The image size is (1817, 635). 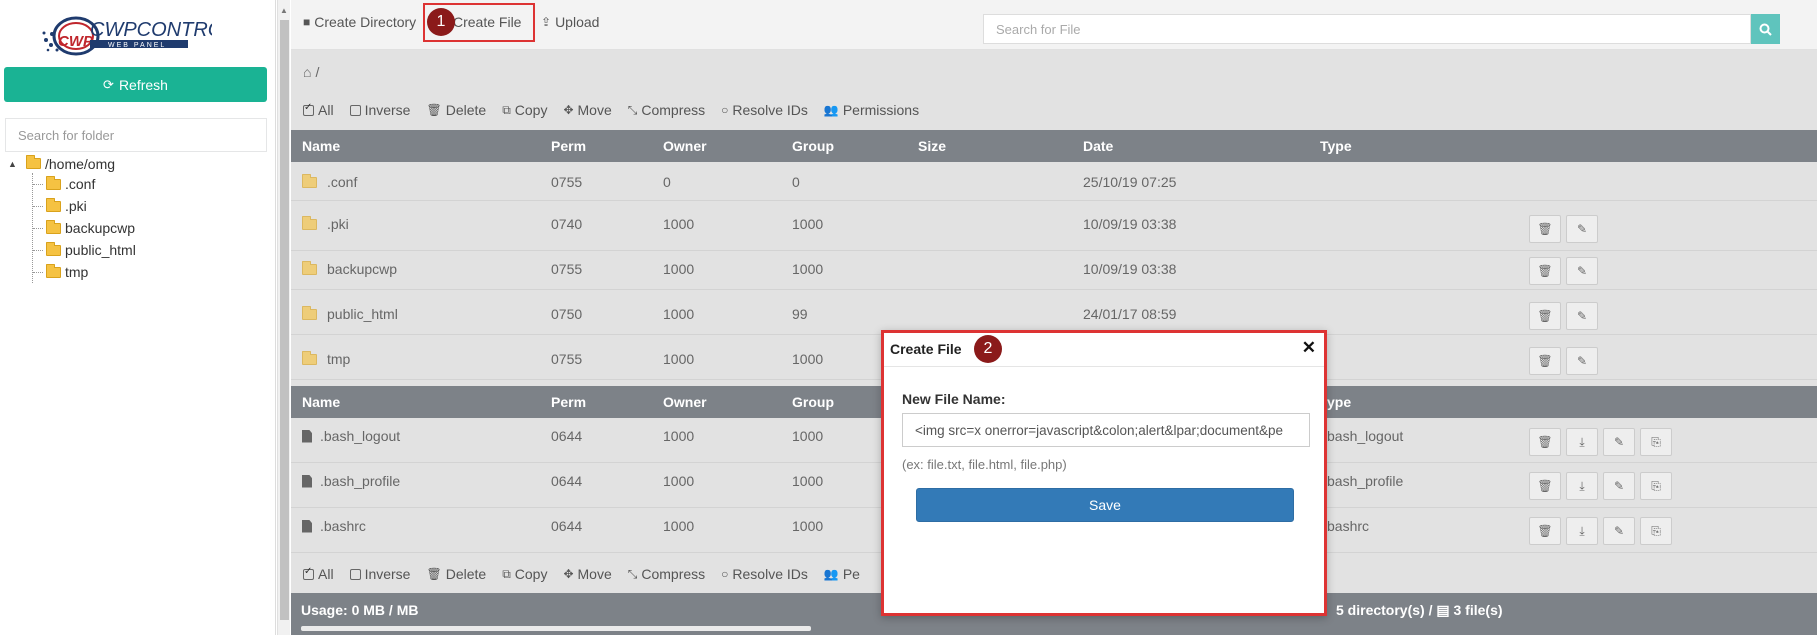 I want to click on folder-search-input, so click(x=136, y=135).